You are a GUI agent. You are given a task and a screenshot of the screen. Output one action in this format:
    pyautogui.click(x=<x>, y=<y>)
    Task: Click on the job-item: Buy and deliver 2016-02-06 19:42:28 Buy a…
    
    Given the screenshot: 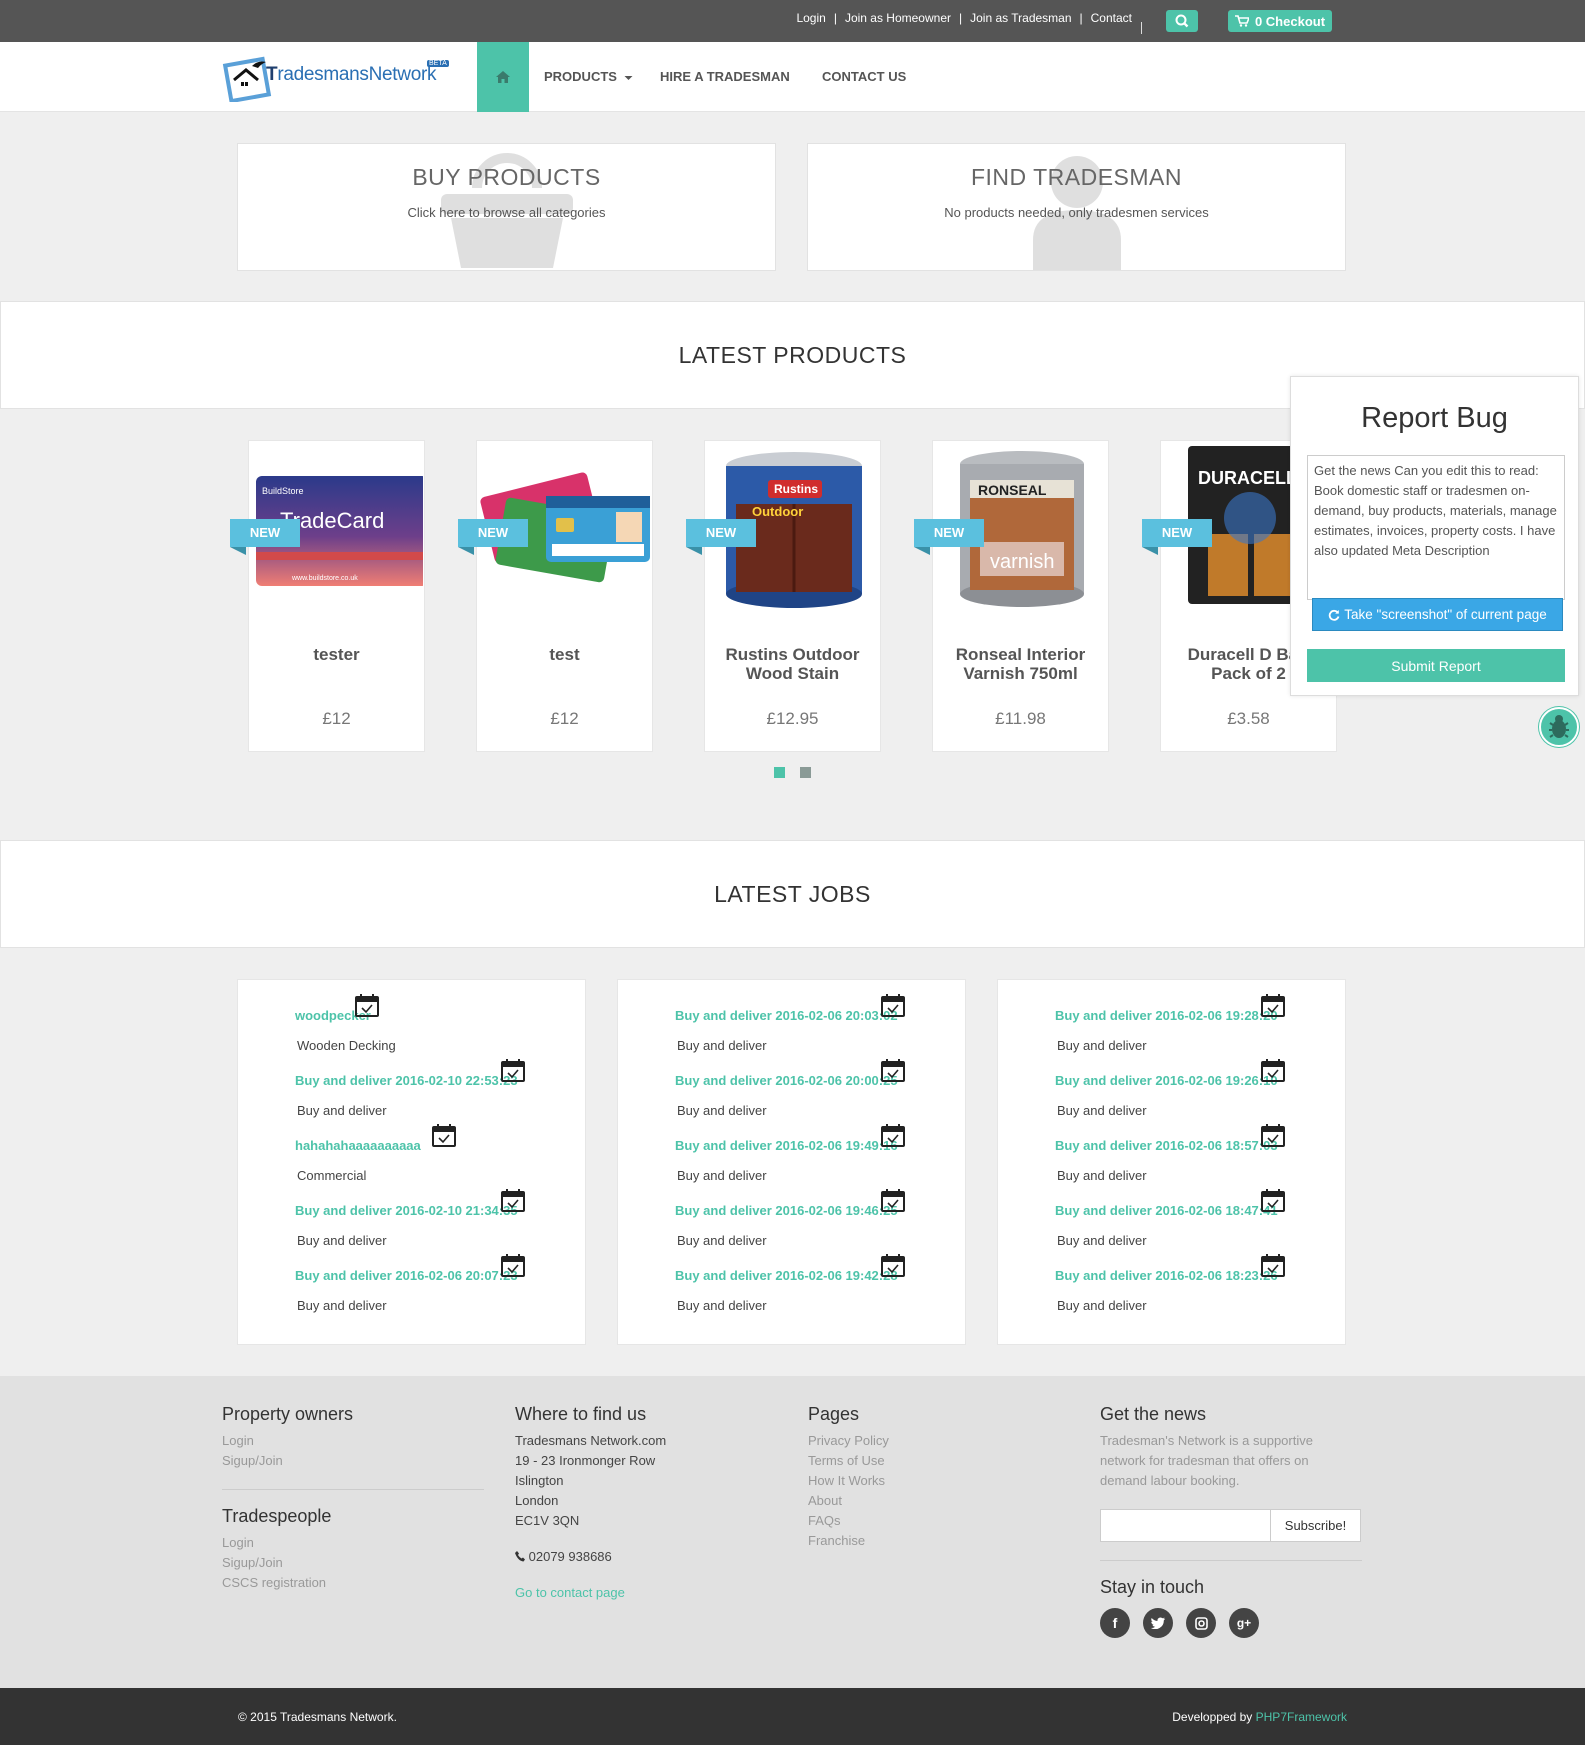 What is the action you would take?
    pyautogui.click(x=790, y=1289)
    